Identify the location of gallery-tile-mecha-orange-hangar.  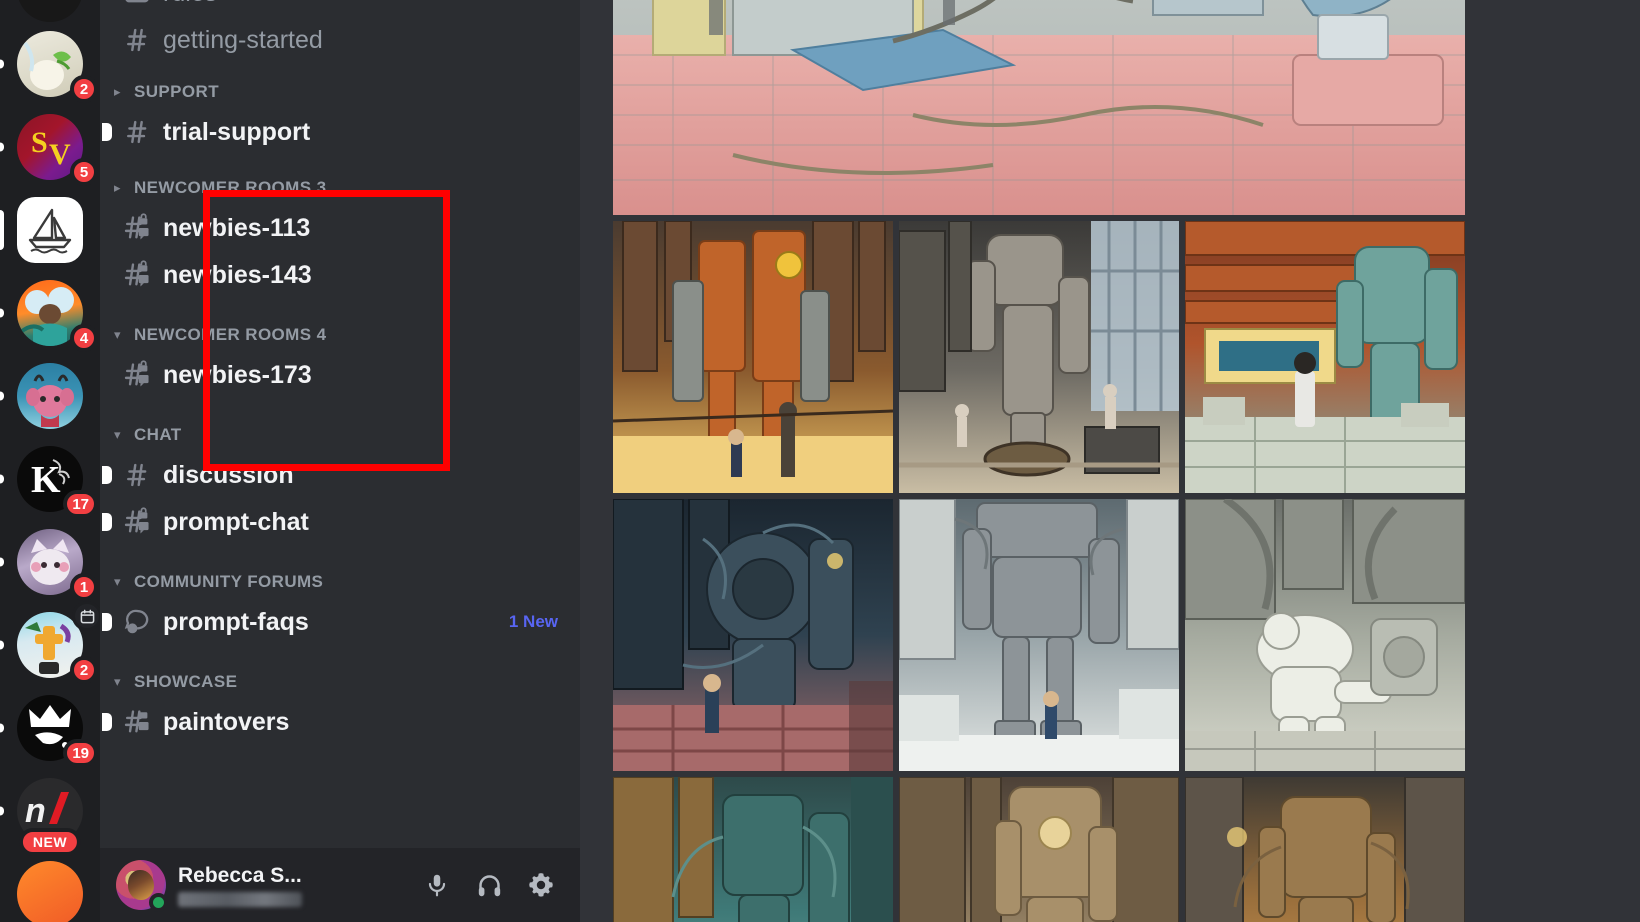
(753, 357).